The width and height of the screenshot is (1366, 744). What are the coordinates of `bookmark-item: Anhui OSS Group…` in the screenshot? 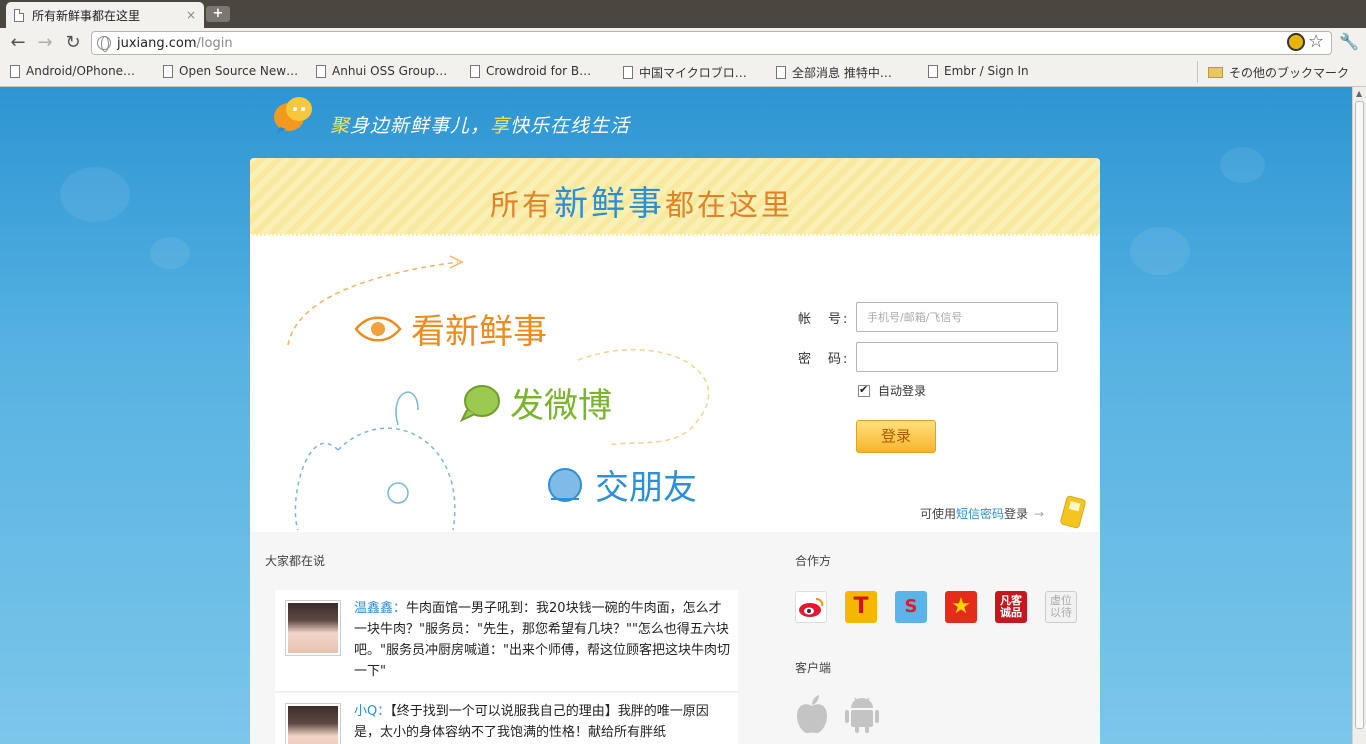 It's located at (381, 71).